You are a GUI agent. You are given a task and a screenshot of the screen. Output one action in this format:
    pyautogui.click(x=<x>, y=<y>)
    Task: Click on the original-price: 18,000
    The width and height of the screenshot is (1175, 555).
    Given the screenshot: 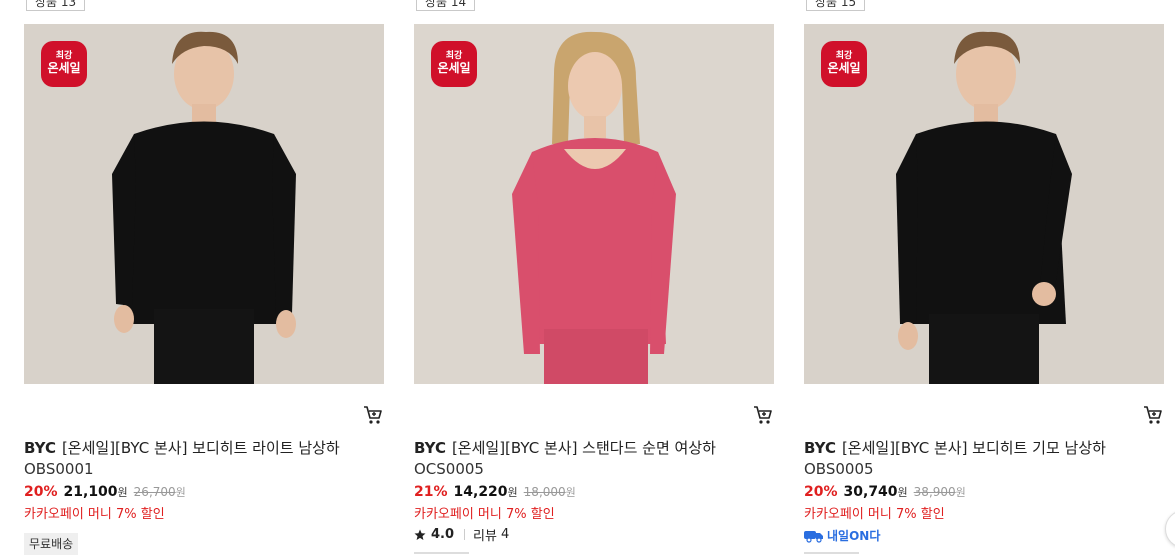 What is the action you would take?
    pyautogui.click(x=544, y=492)
    